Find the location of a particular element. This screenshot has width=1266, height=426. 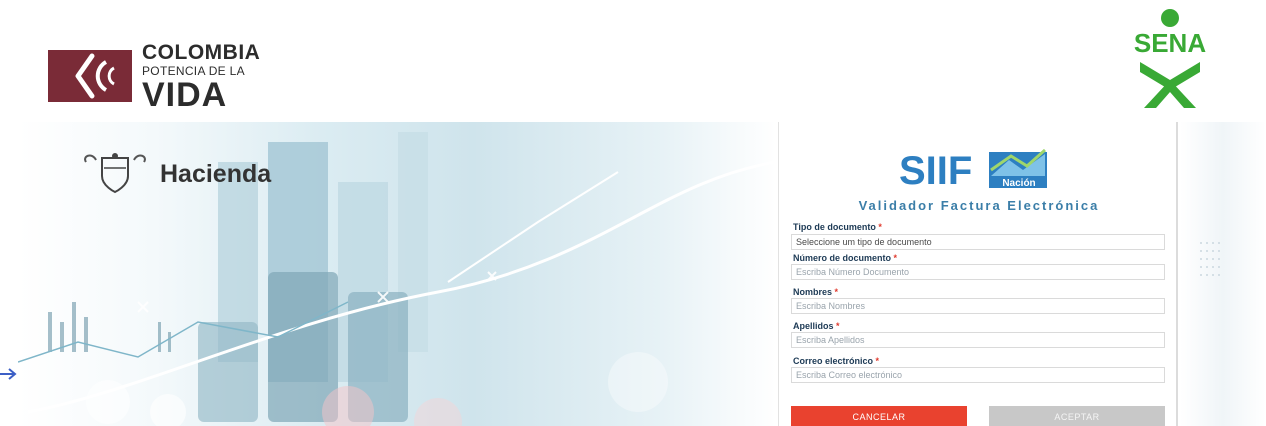

right-decorative-background is located at coordinates (1223, 274).